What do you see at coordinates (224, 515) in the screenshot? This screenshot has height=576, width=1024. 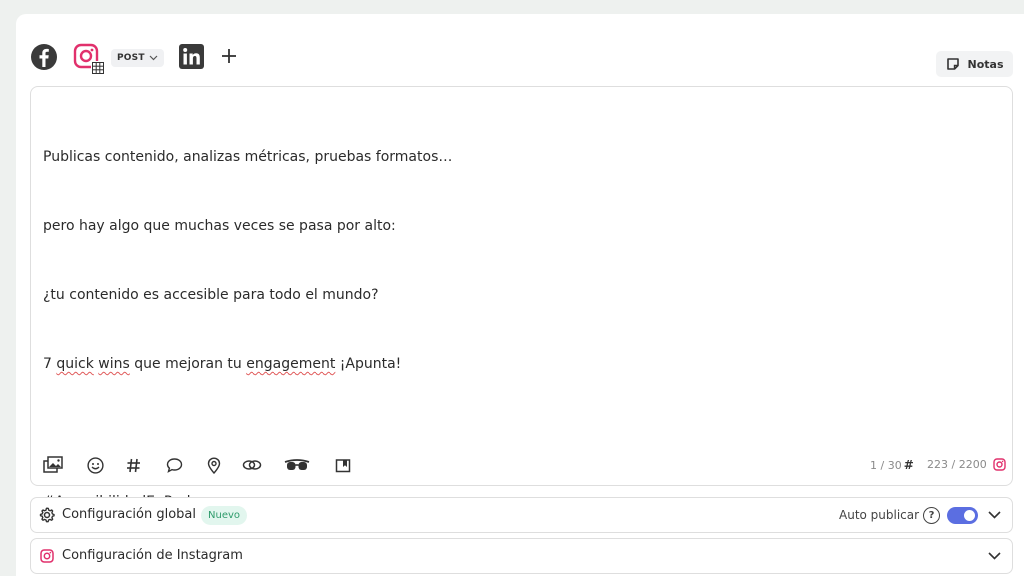 I see `new-badge: Nuevo` at bounding box center [224, 515].